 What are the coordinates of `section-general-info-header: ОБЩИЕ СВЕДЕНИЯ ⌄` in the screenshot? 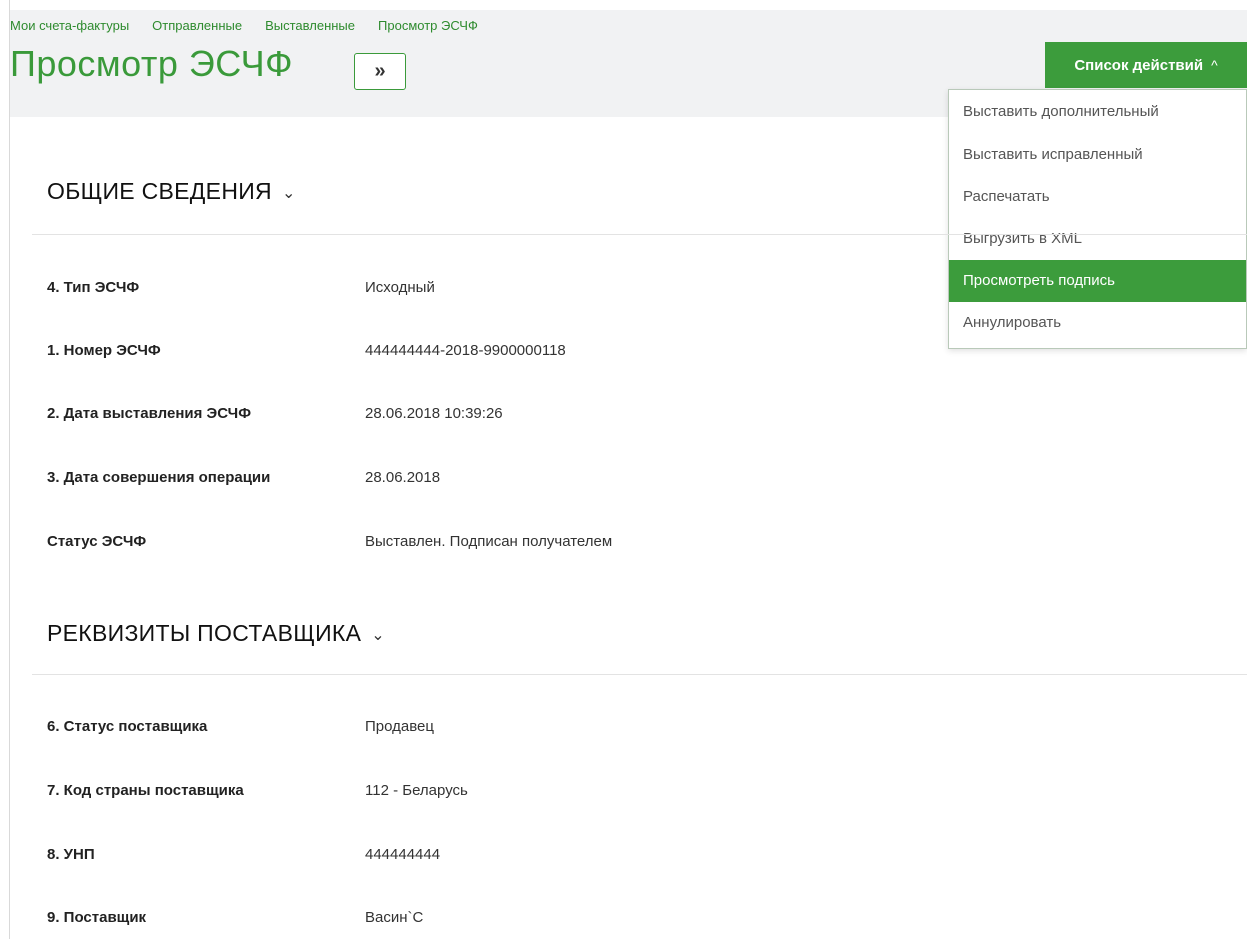 It's located at (171, 191).